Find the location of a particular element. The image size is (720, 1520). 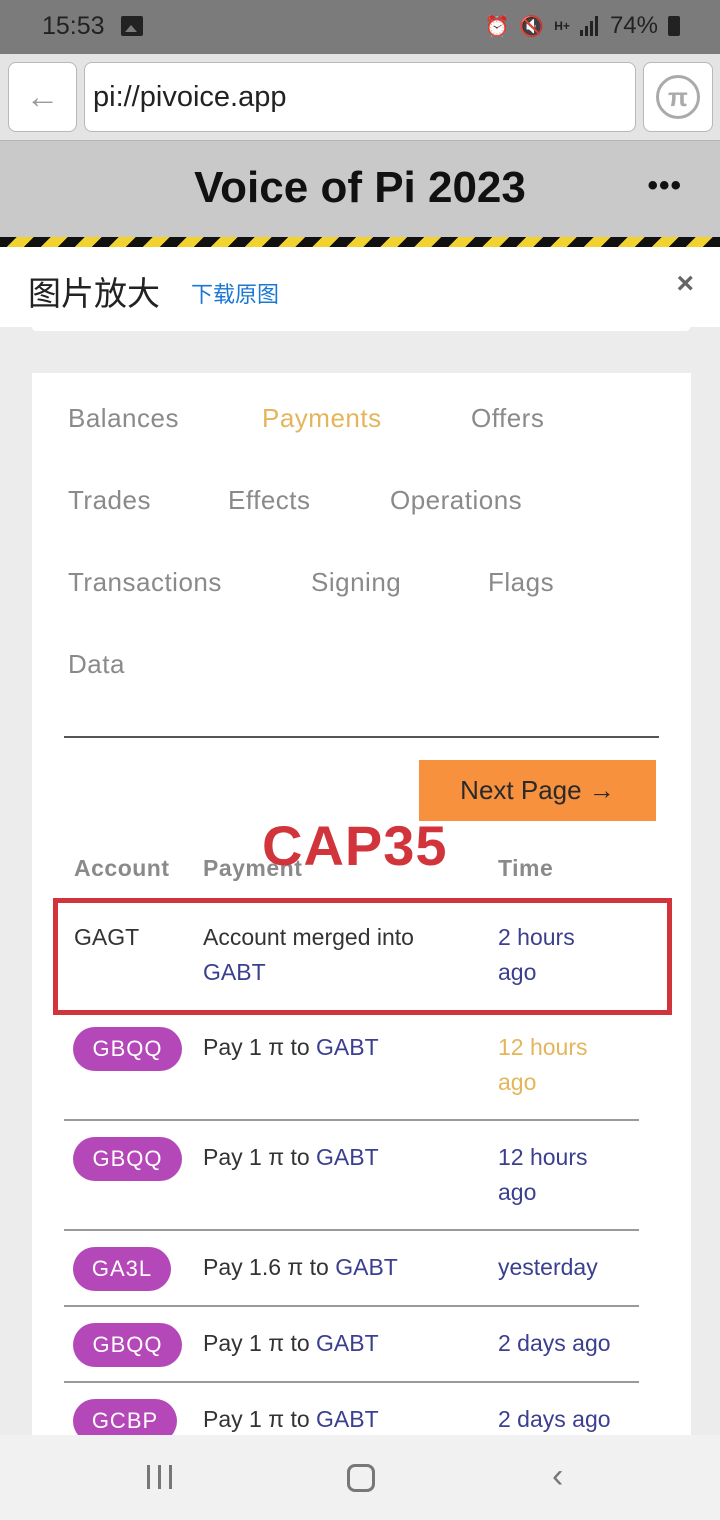

next-page-button: Next Page → is located at coordinates (537, 790).